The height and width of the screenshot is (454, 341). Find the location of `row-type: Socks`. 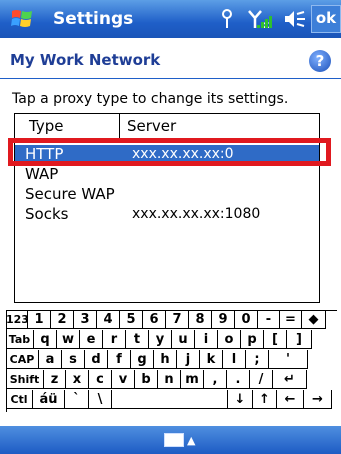

row-type: Socks is located at coordinates (47, 214).